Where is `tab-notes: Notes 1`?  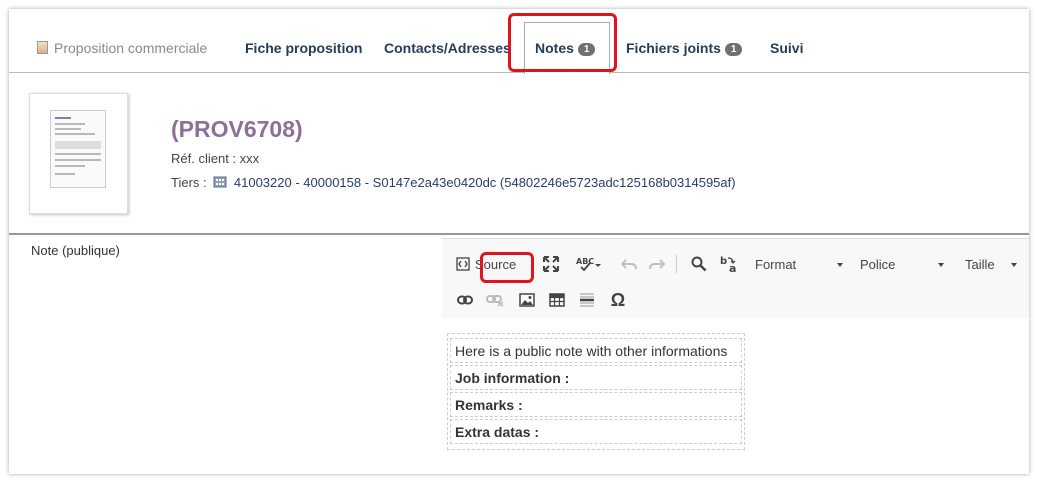
tab-notes: Notes 1 is located at coordinates (565, 48).